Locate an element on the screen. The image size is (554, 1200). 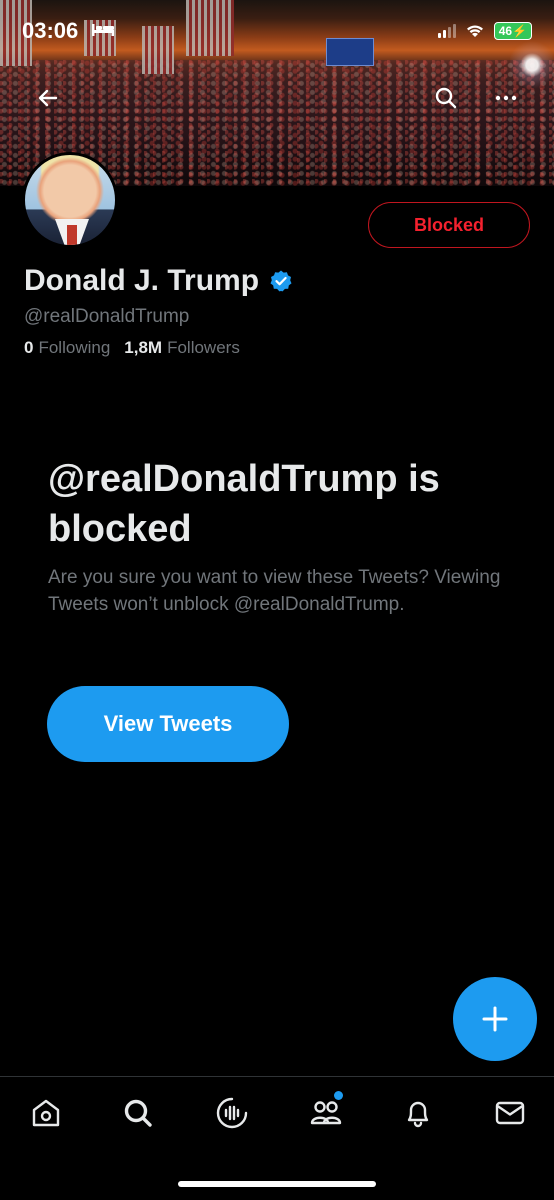
bottom-navigation is located at coordinates (277, 1138).